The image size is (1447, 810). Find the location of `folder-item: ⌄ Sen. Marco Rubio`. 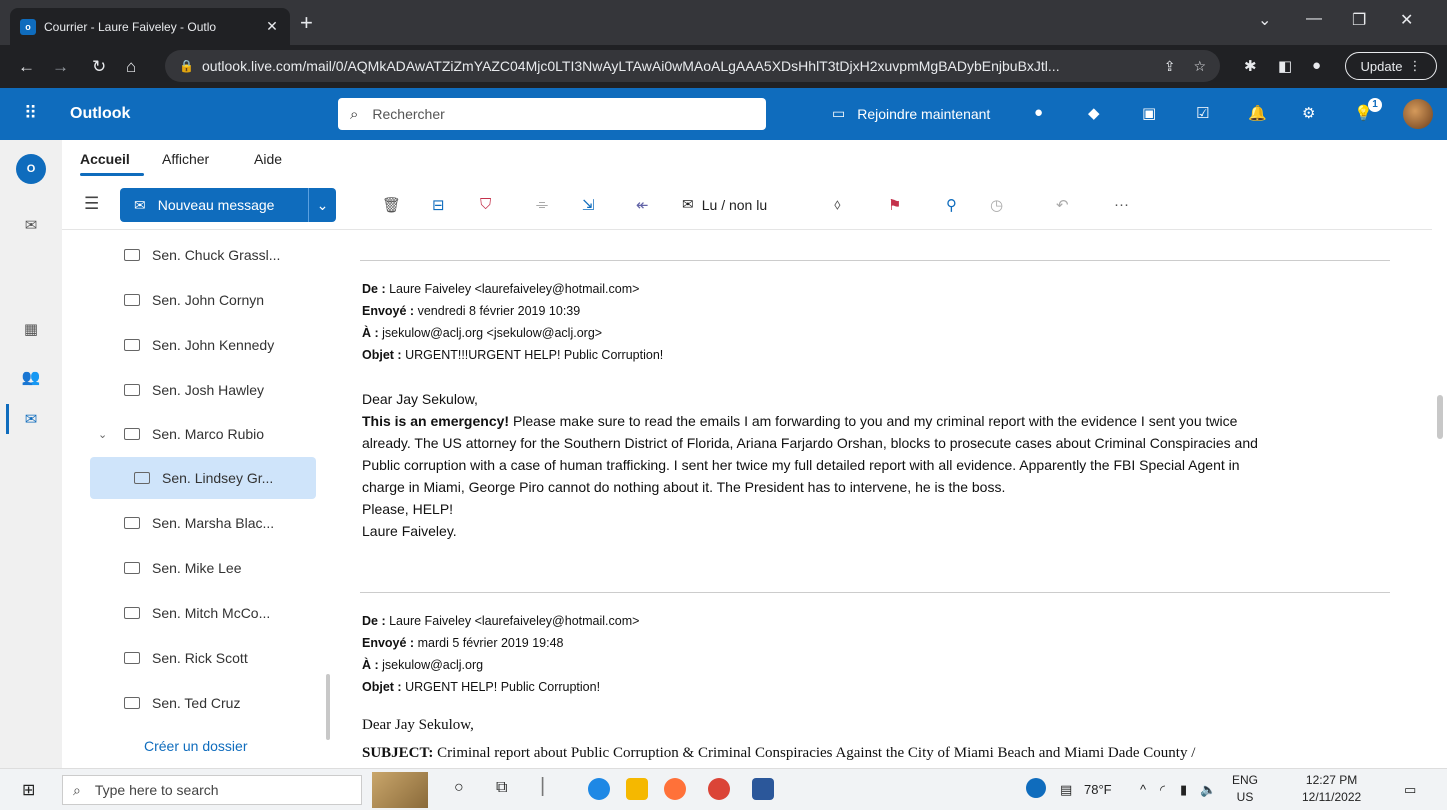

folder-item: ⌄ Sen. Marco Rubio is located at coordinates (203, 434).